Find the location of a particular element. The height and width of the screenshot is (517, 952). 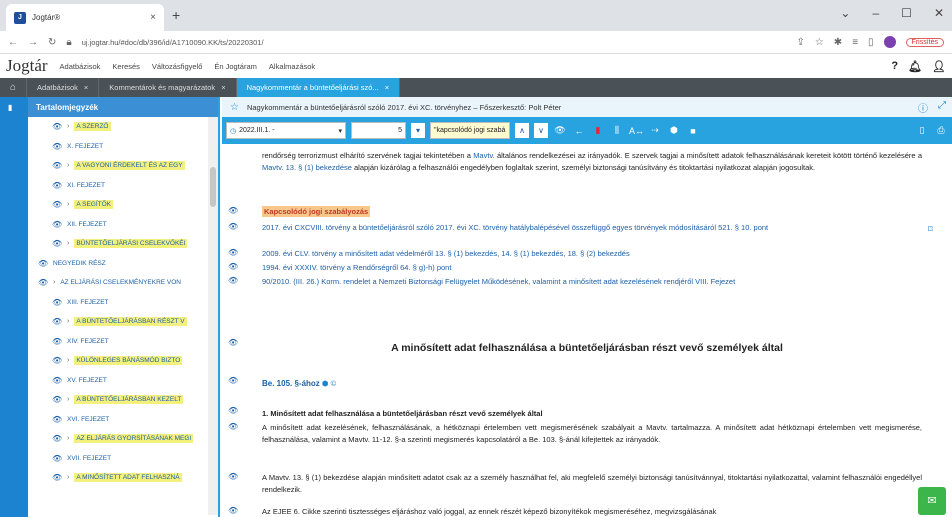

toc-item: 👁︎ XIV. FEJEZET is located at coordinates (118, 342).